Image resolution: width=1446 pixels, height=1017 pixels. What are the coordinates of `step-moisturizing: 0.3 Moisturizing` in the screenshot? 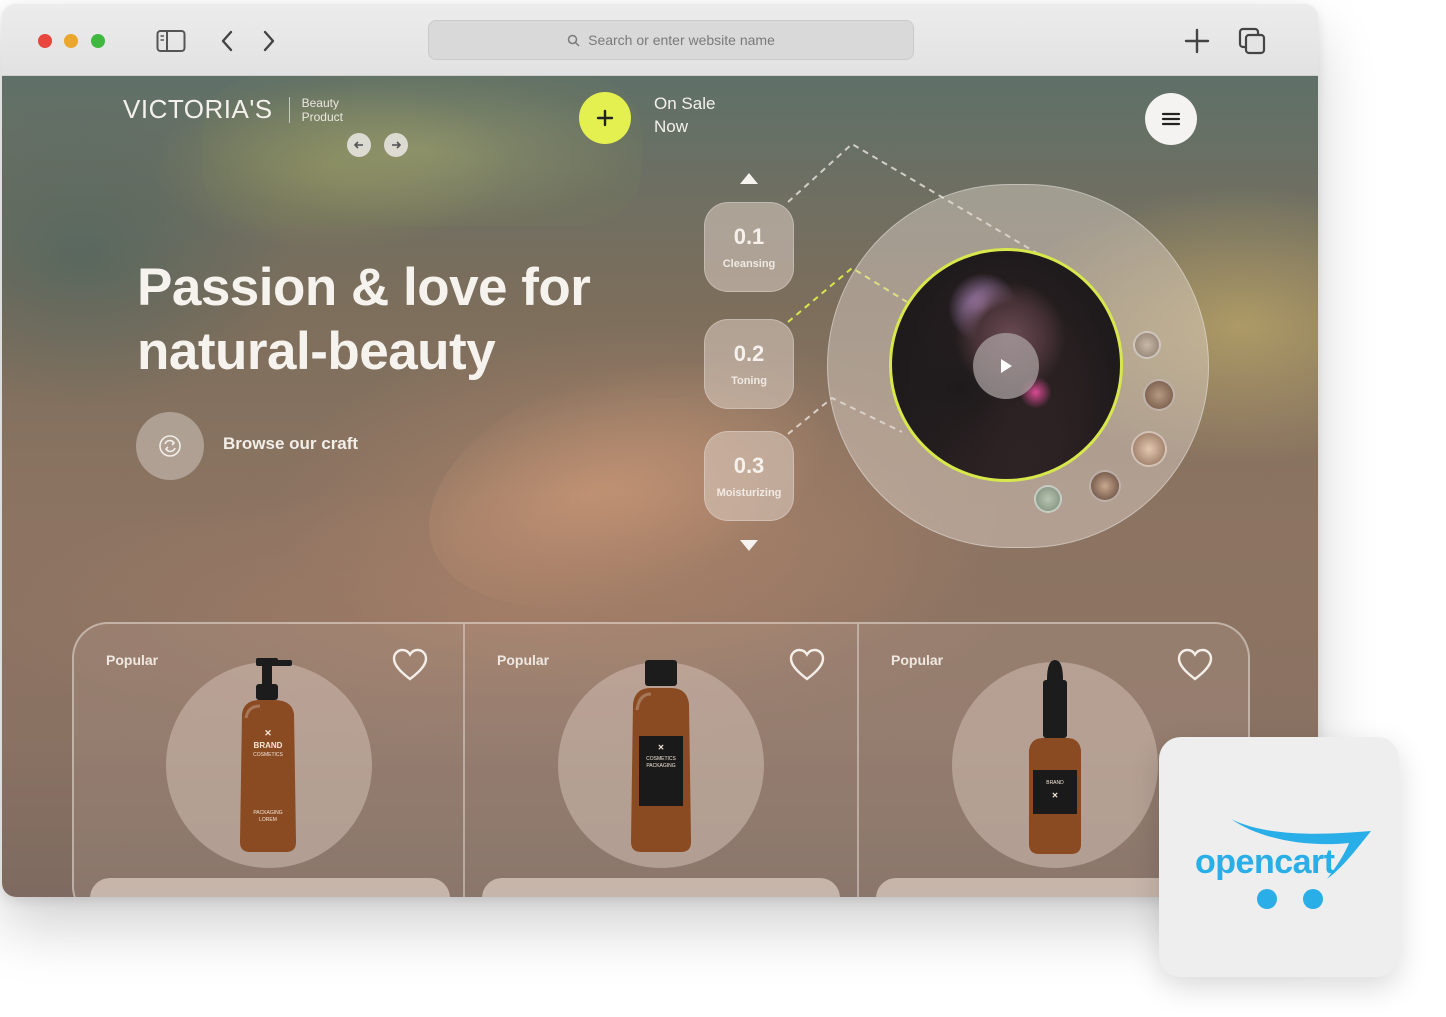 It's located at (749, 476).